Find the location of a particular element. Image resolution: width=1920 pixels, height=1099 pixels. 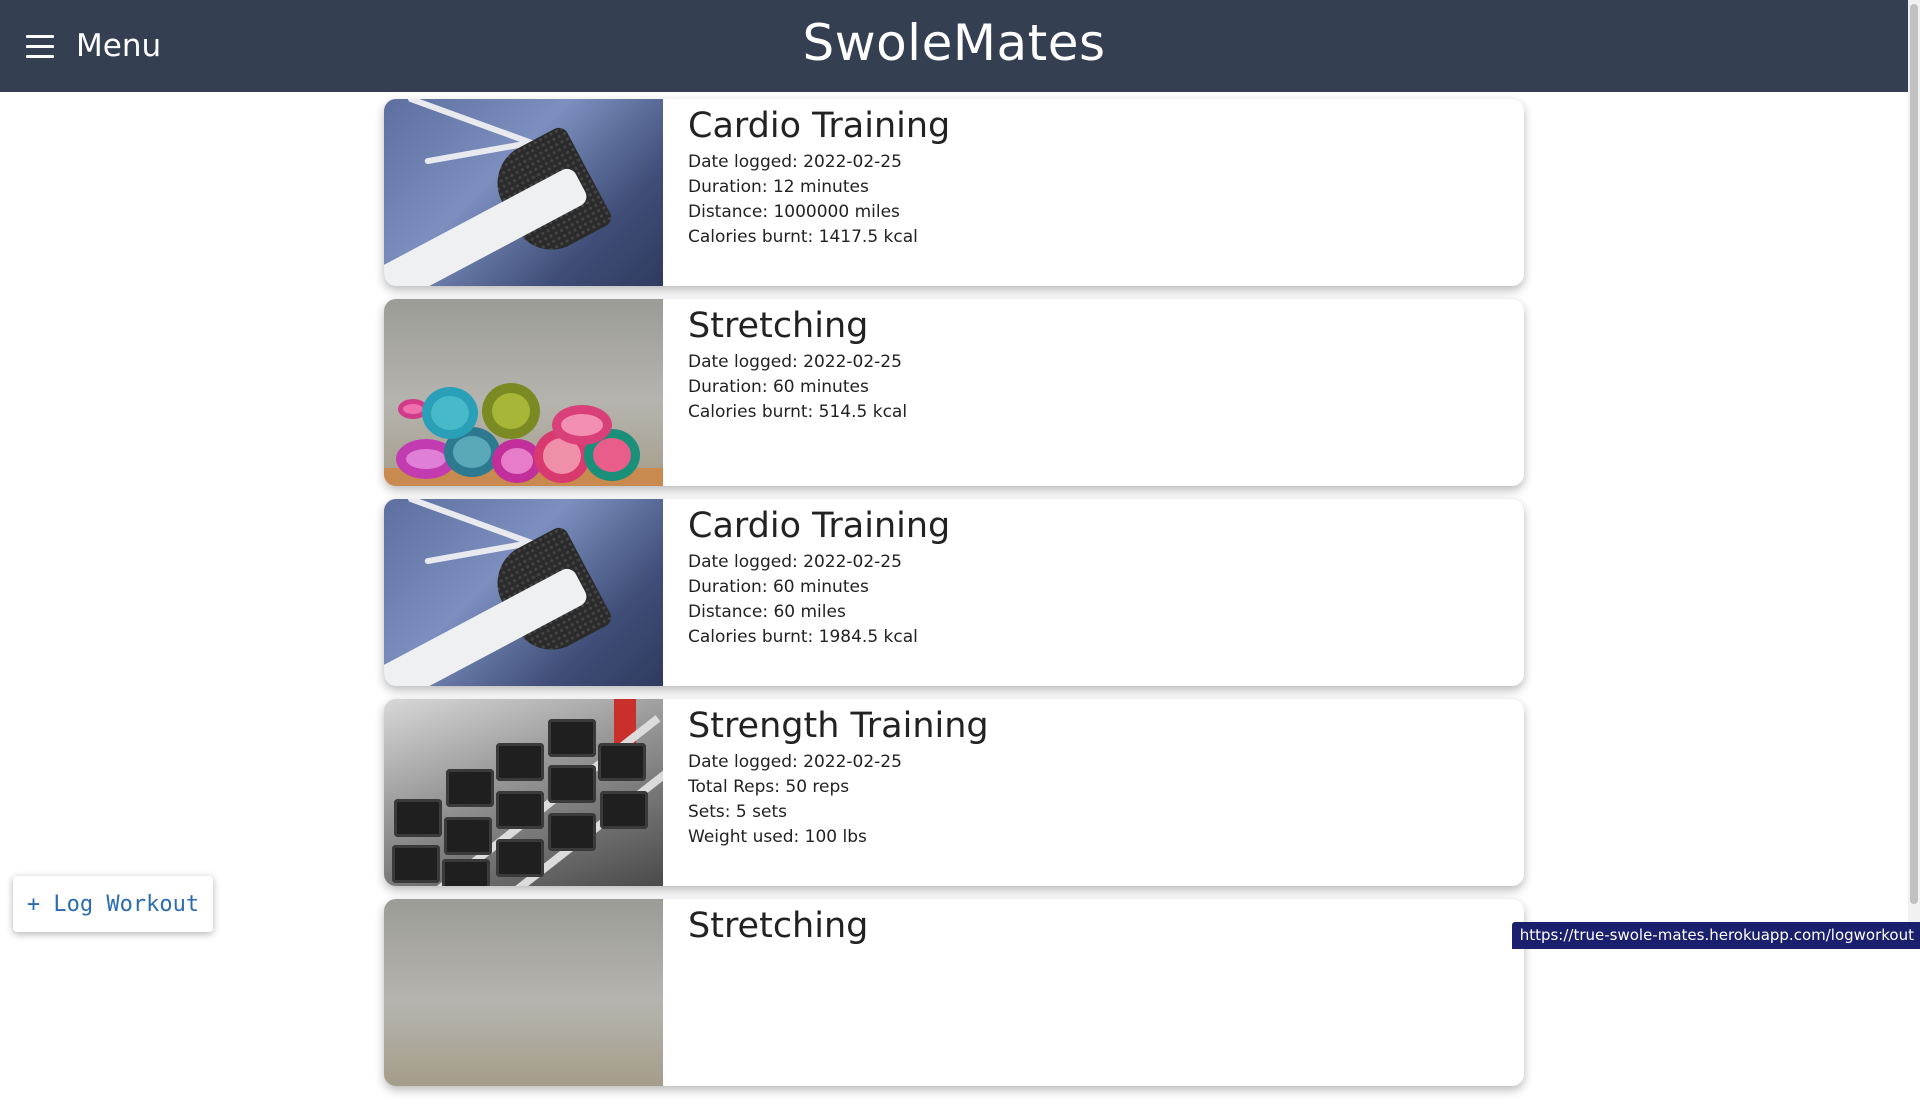

workout-calories: Calories burnt: 1417.5 kcal is located at coordinates (803, 237).